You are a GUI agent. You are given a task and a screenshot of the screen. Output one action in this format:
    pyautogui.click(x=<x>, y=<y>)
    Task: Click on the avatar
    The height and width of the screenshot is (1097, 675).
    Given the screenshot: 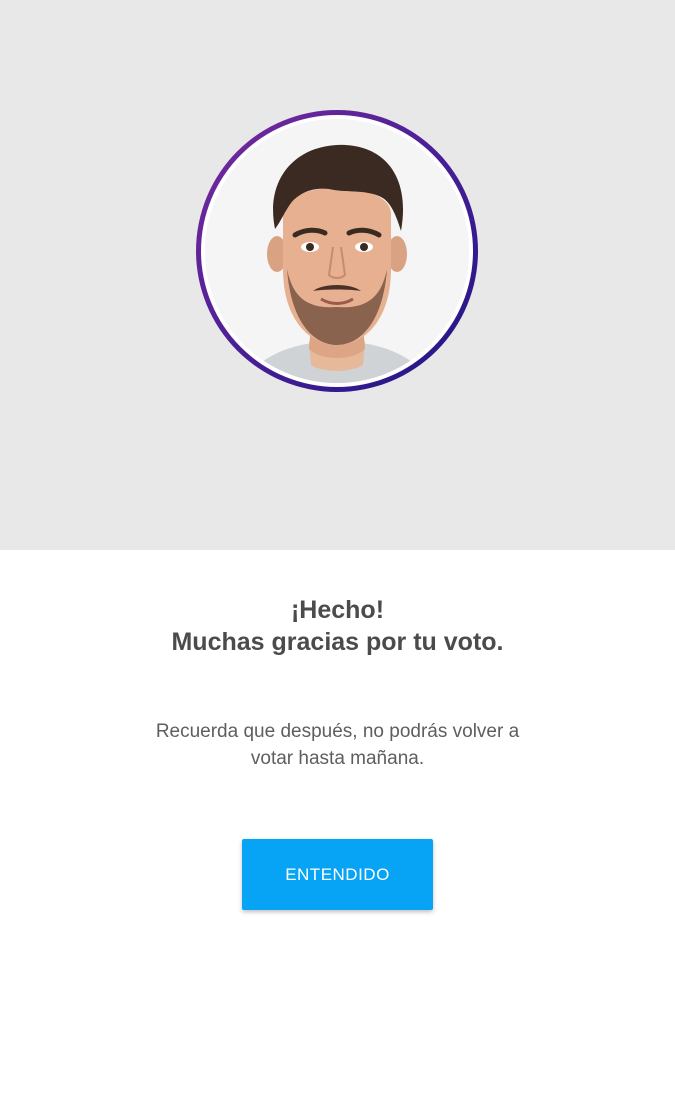 What is the action you would take?
    pyautogui.click(x=337, y=251)
    